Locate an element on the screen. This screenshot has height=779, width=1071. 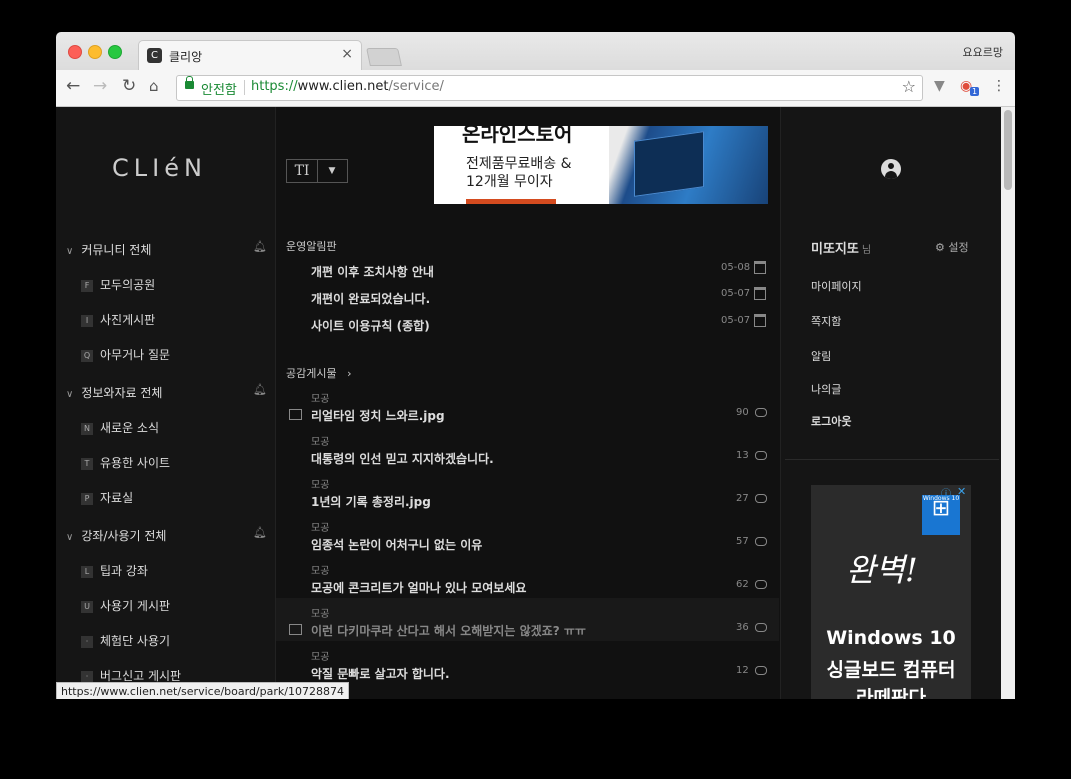
user-avatar-icon is located at coordinates (891, 169).